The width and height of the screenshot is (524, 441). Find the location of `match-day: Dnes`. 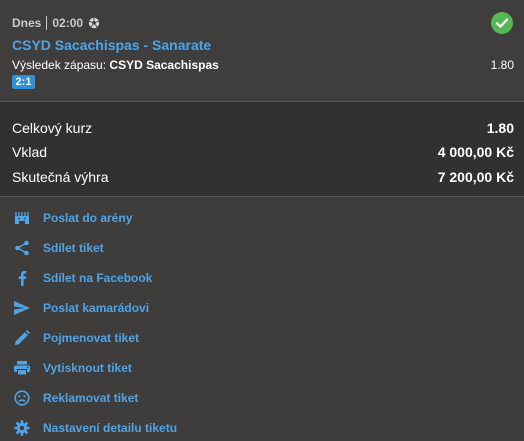

match-day: Dnes is located at coordinates (27, 23).